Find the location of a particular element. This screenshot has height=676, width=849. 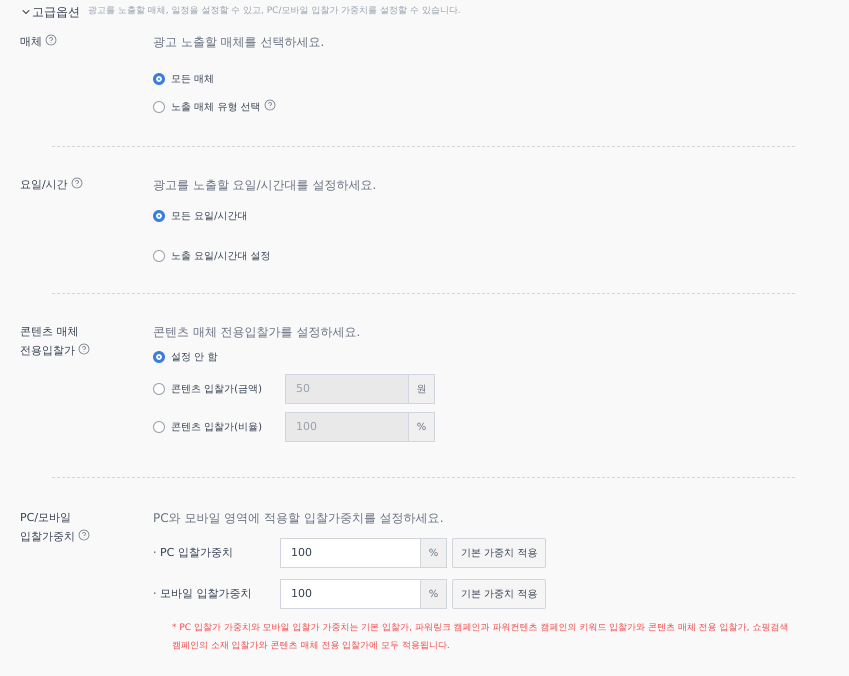

field-description: PC와 모바일 영역에 적용할 입찰가중치를 설정하세요. is located at coordinates (299, 518).